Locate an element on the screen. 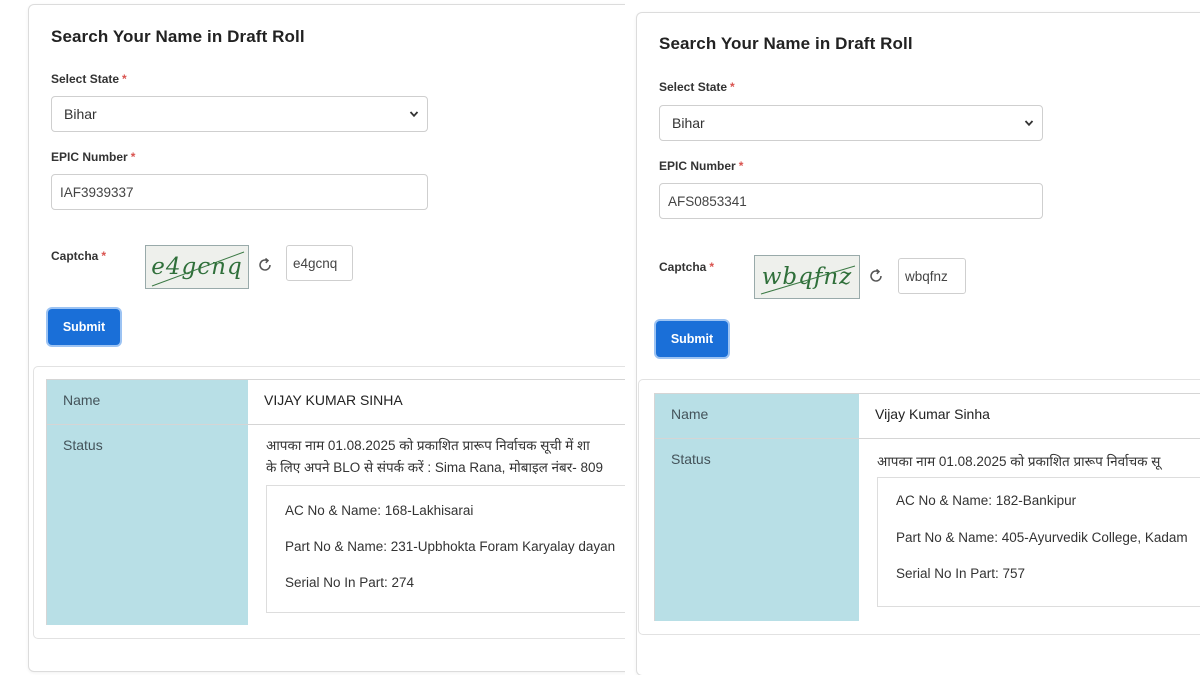 This screenshot has width=1200, height=675. epic-number-input: AFS0853341 is located at coordinates (851, 201).